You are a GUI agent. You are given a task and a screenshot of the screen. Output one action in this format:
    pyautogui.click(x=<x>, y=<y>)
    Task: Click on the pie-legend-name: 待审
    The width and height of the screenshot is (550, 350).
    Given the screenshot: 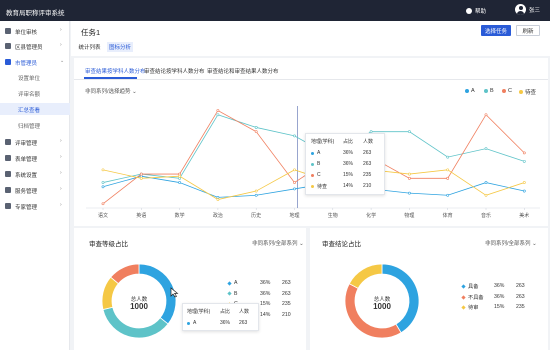 What is the action you would take?
    pyautogui.click(x=473, y=308)
    